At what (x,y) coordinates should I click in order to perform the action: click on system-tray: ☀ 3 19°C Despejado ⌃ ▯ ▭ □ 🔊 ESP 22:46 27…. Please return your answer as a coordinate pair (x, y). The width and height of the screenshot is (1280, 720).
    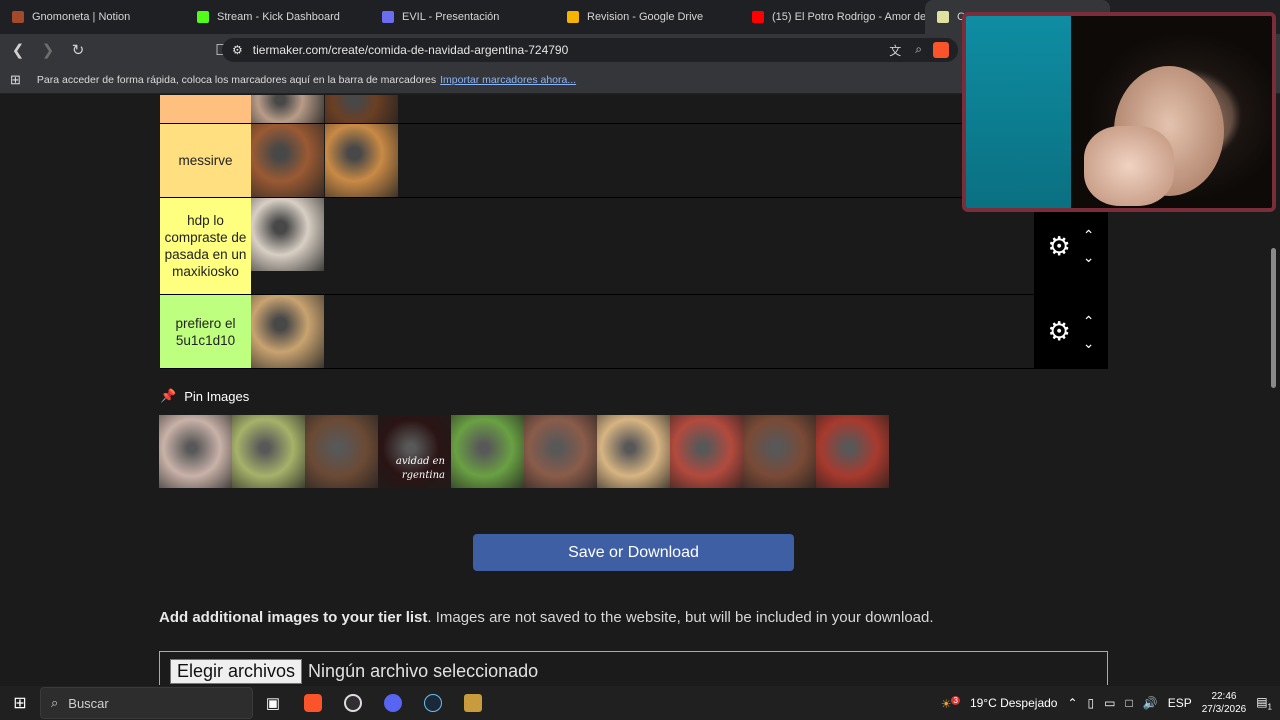
    Looking at the image, I should click on (1110, 703).